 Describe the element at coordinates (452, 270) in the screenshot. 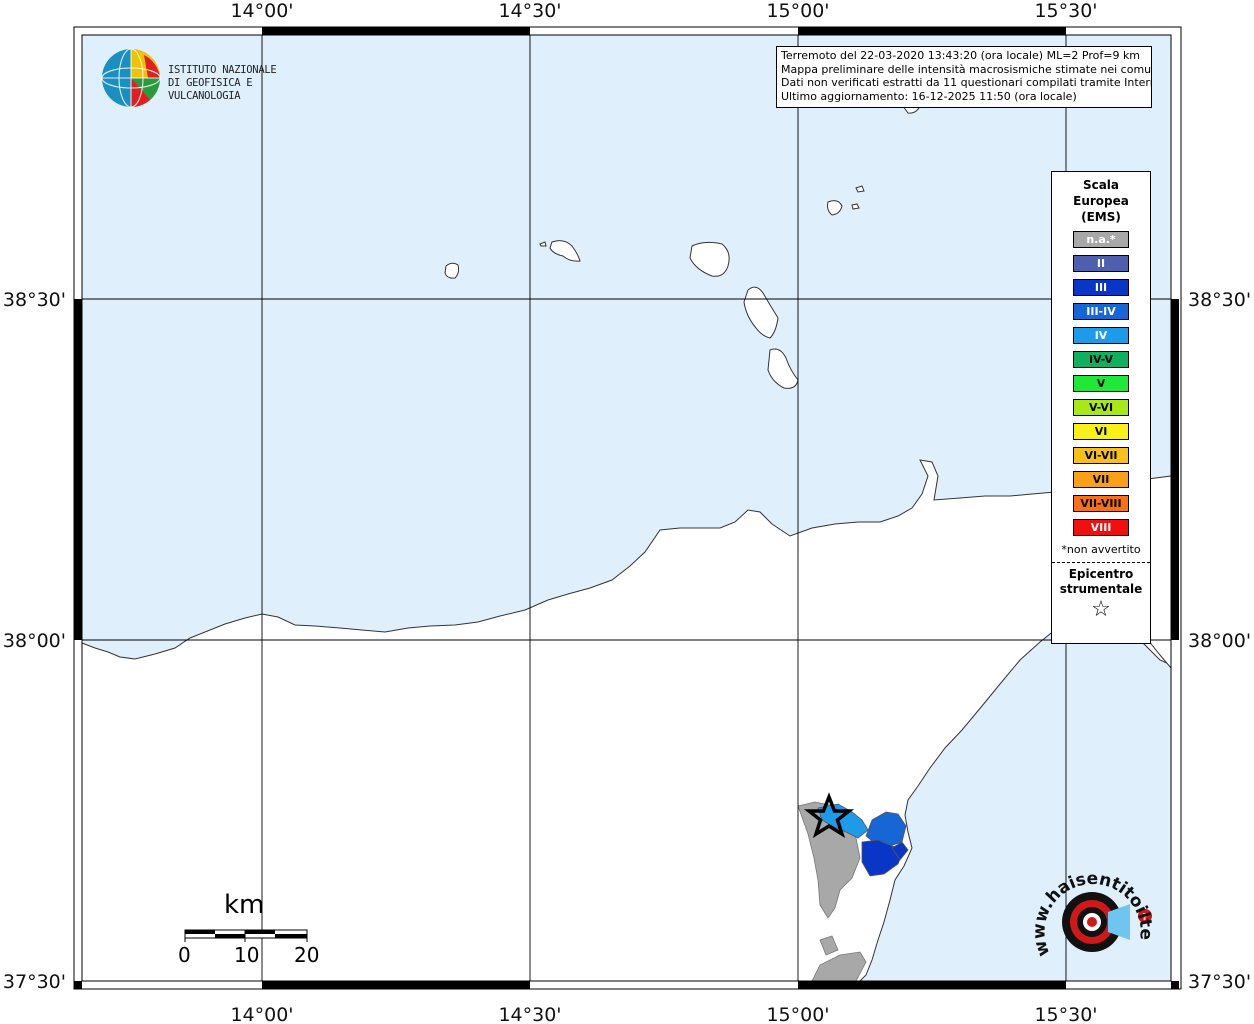

I see `island-alicudi` at that location.